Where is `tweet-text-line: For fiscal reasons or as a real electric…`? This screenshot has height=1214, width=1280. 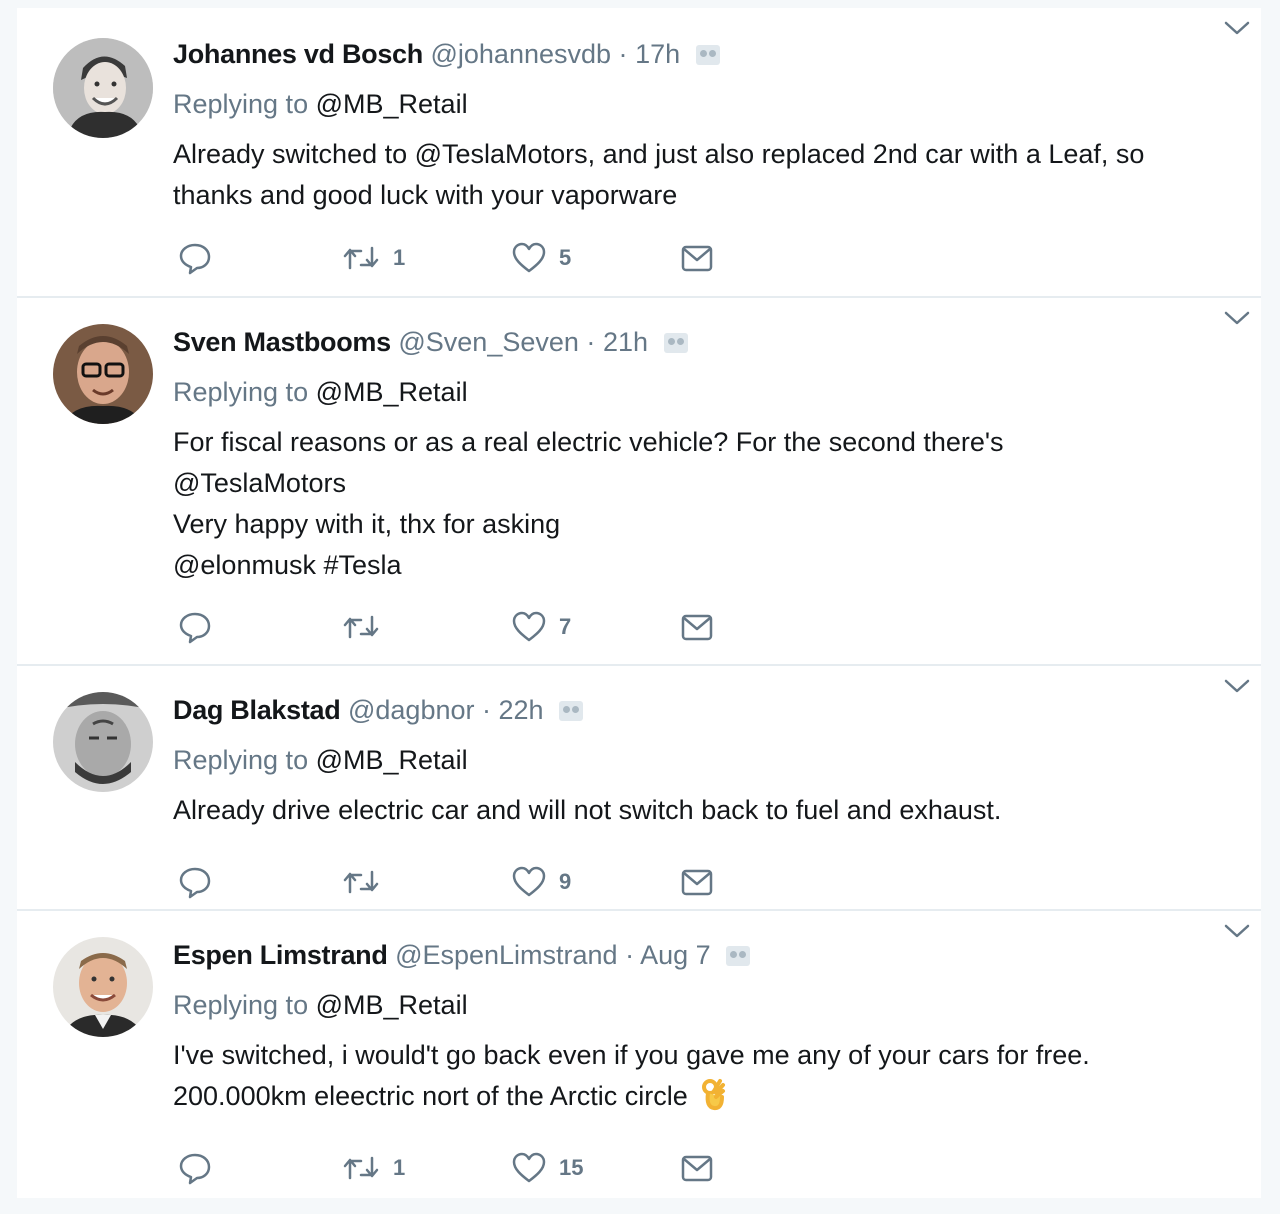 tweet-text-line: For fiscal reasons or as a real electric… is located at coordinates (588, 442).